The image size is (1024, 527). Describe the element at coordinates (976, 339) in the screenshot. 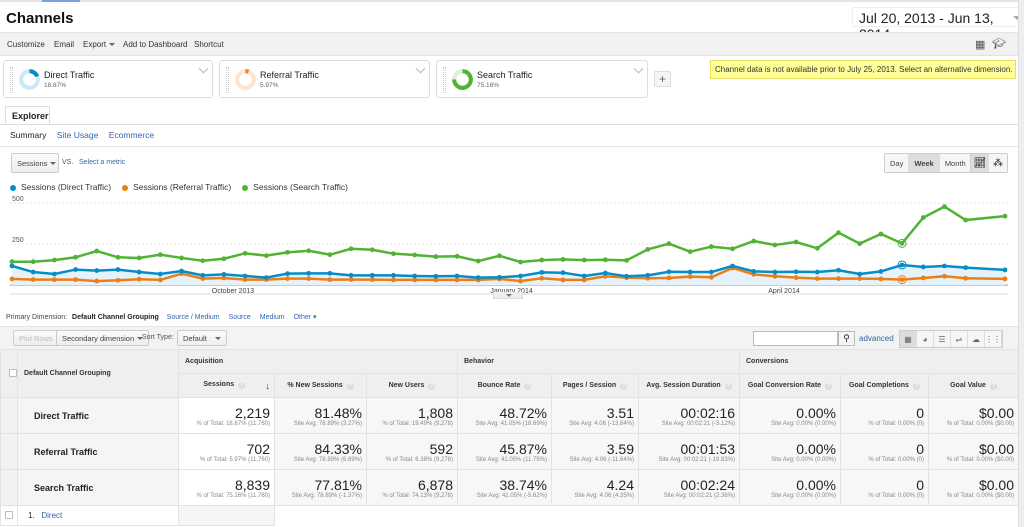

I see `term-cloud-icon: ☁` at that location.